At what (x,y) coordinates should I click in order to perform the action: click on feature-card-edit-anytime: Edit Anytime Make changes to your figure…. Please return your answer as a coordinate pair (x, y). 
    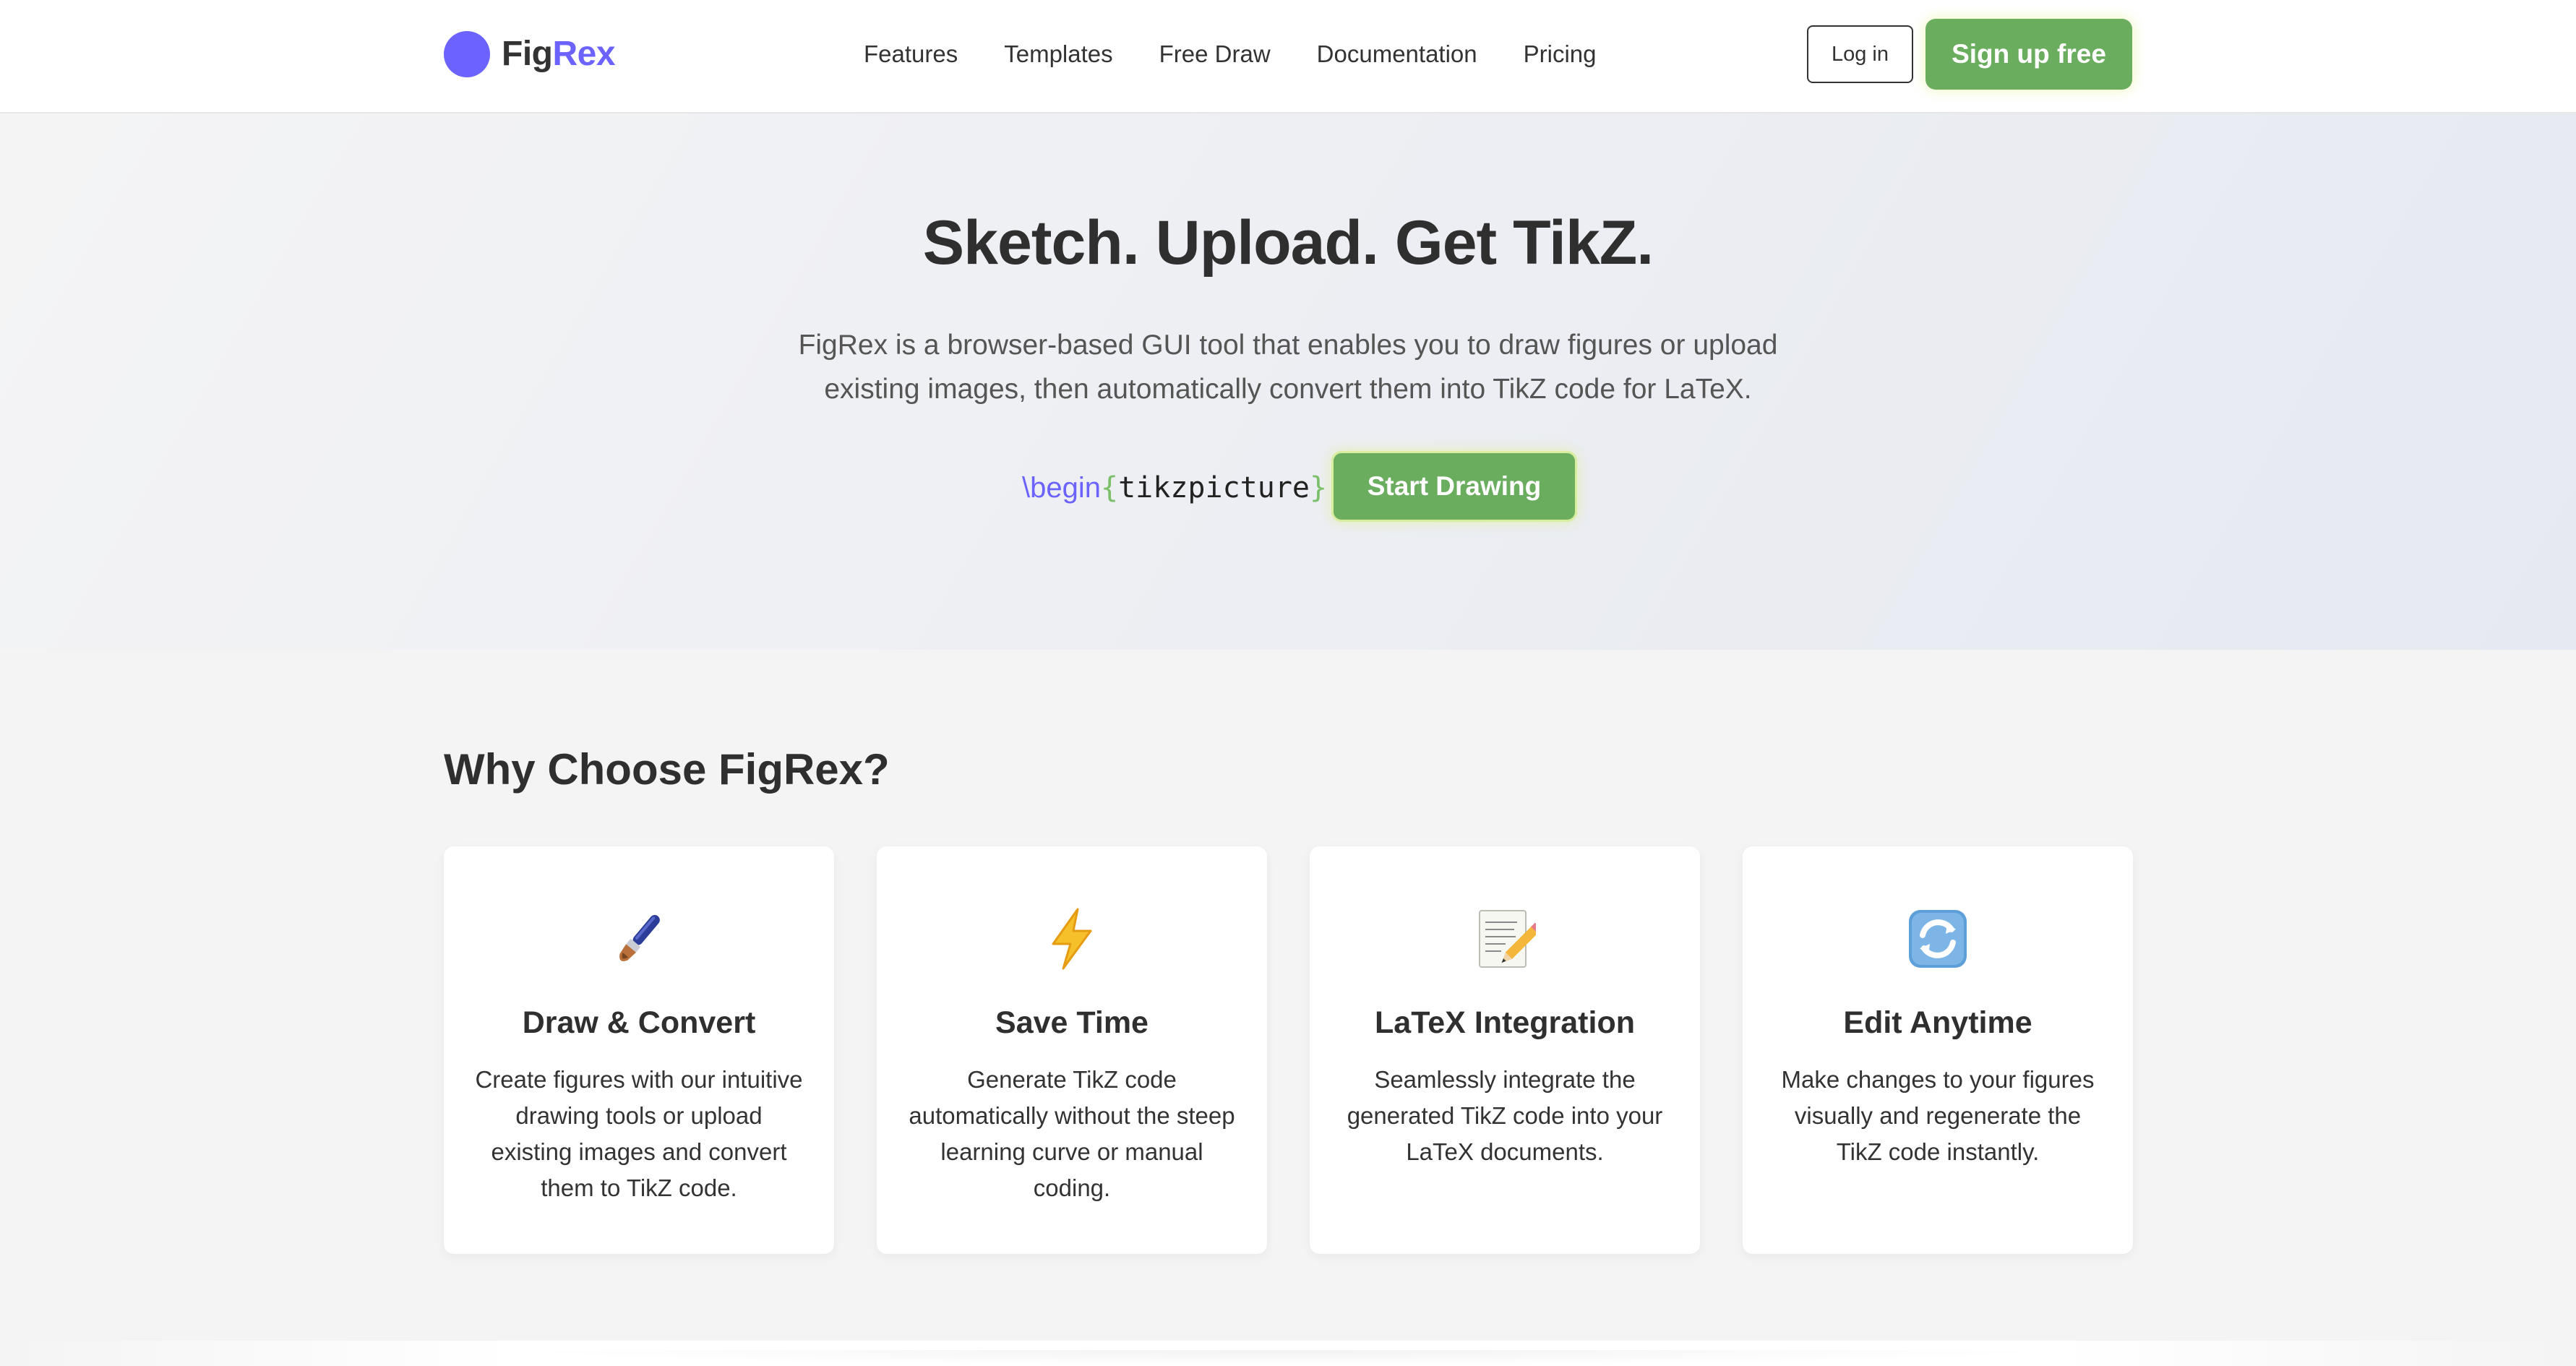
    Looking at the image, I should click on (1938, 1050).